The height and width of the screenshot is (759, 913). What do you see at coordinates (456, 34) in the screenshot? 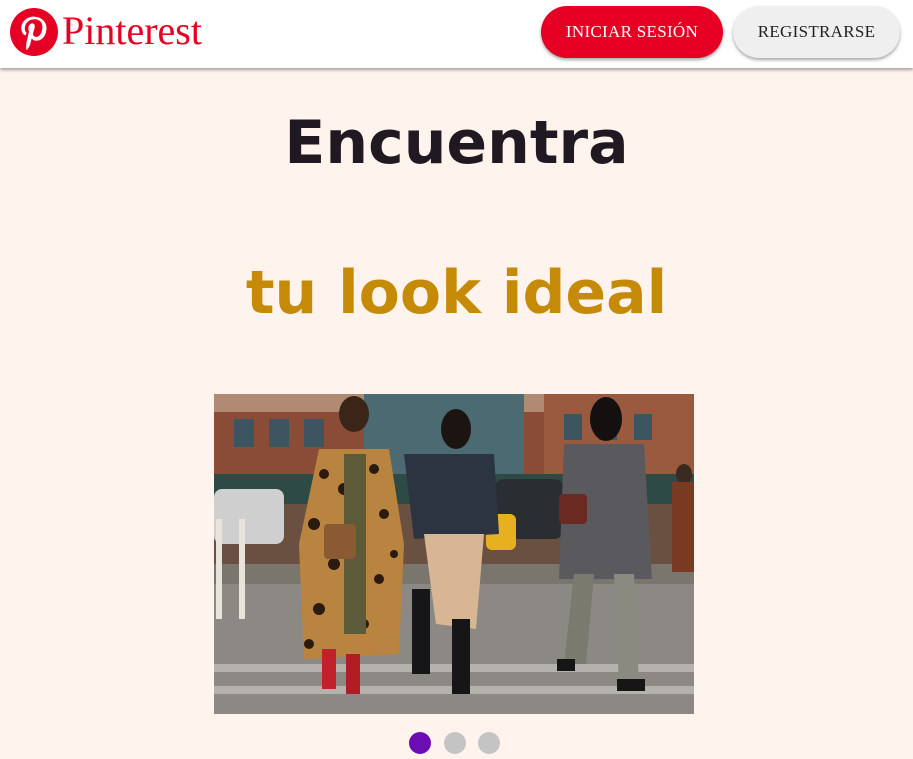
I see `top-header: Pinterest INICIAR SESIÓN REGISTRARSE` at bounding box center [456, 34].